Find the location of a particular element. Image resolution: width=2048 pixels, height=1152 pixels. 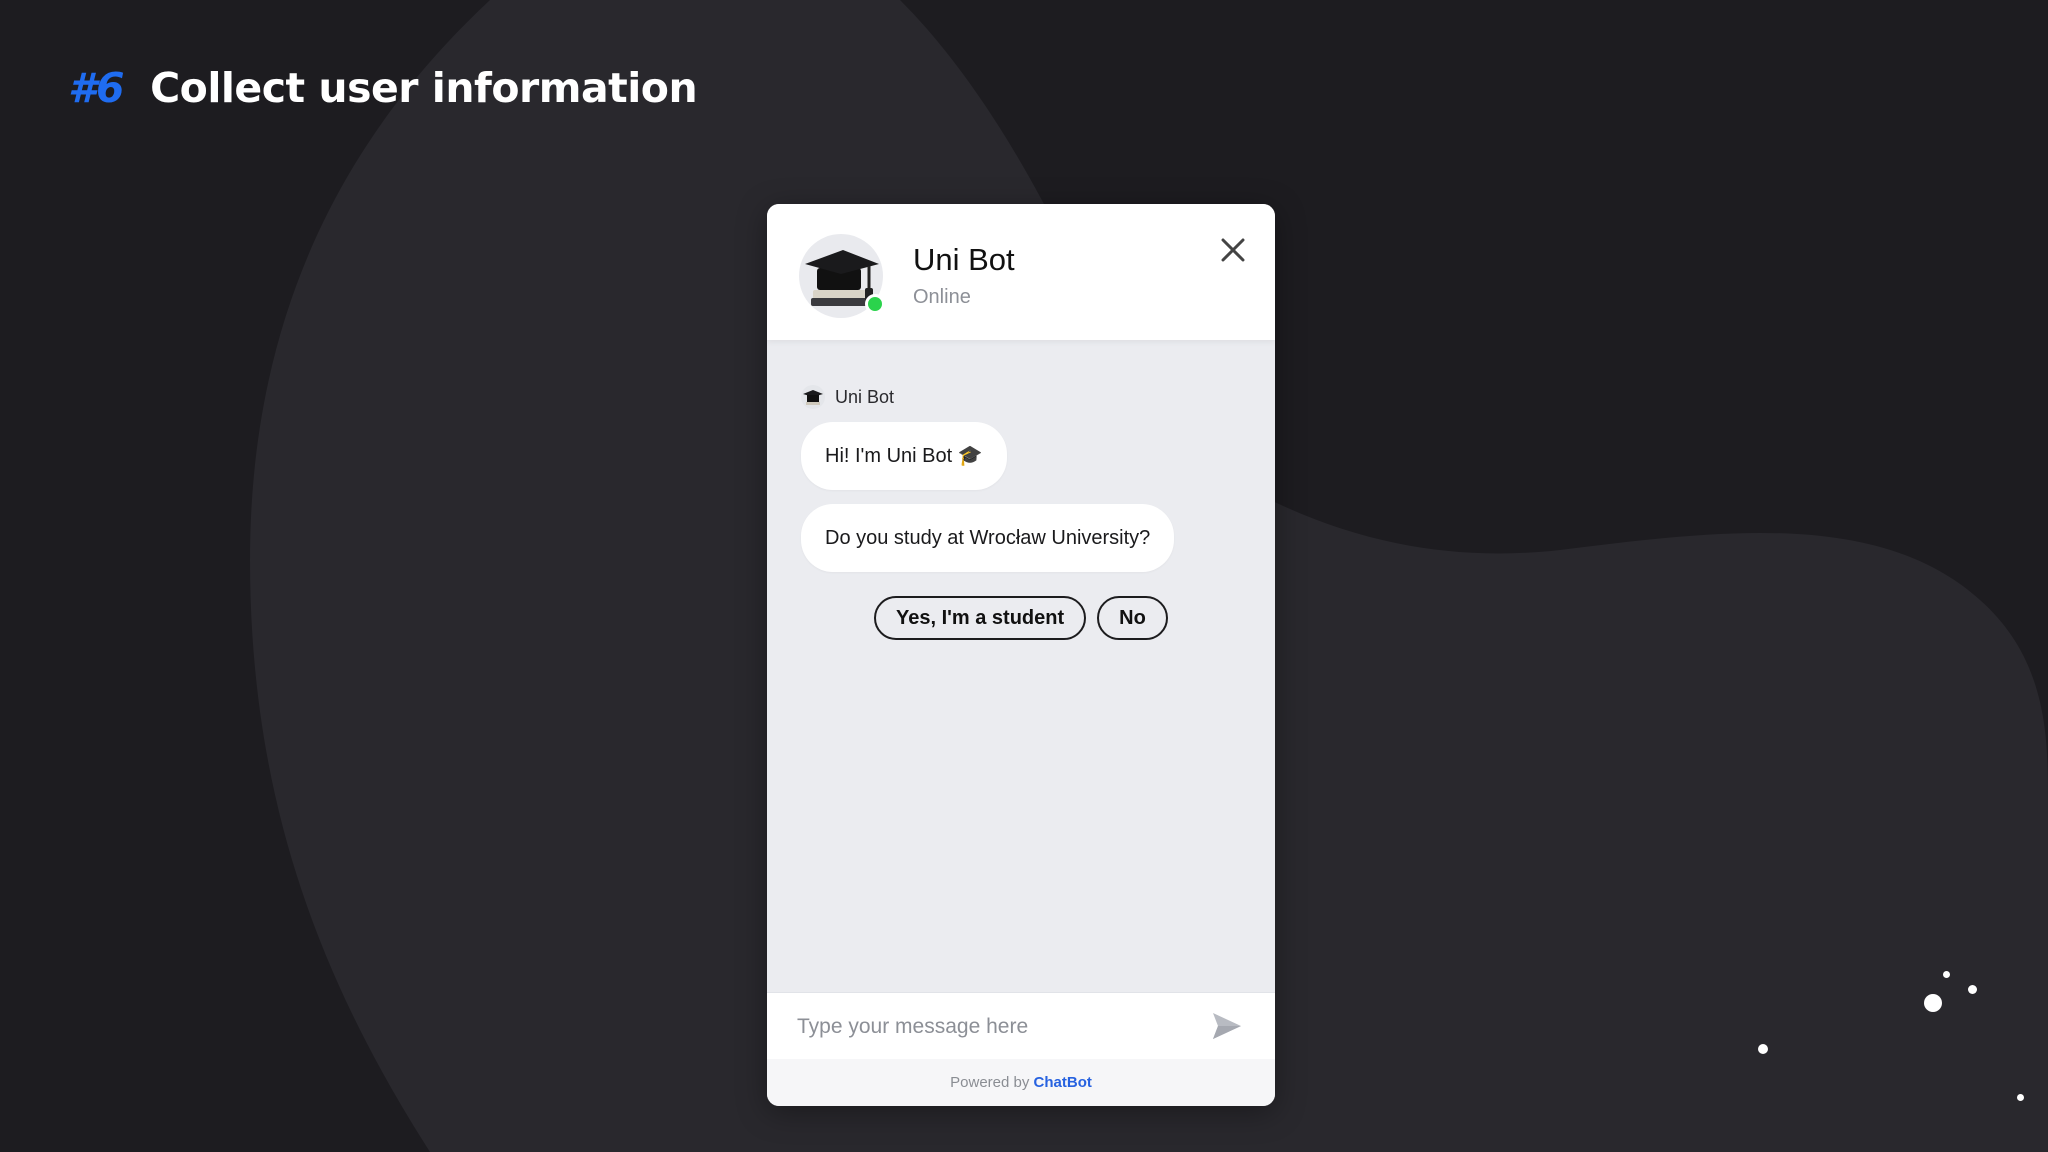

bot-status: Online is located at coordinates (942, 297).